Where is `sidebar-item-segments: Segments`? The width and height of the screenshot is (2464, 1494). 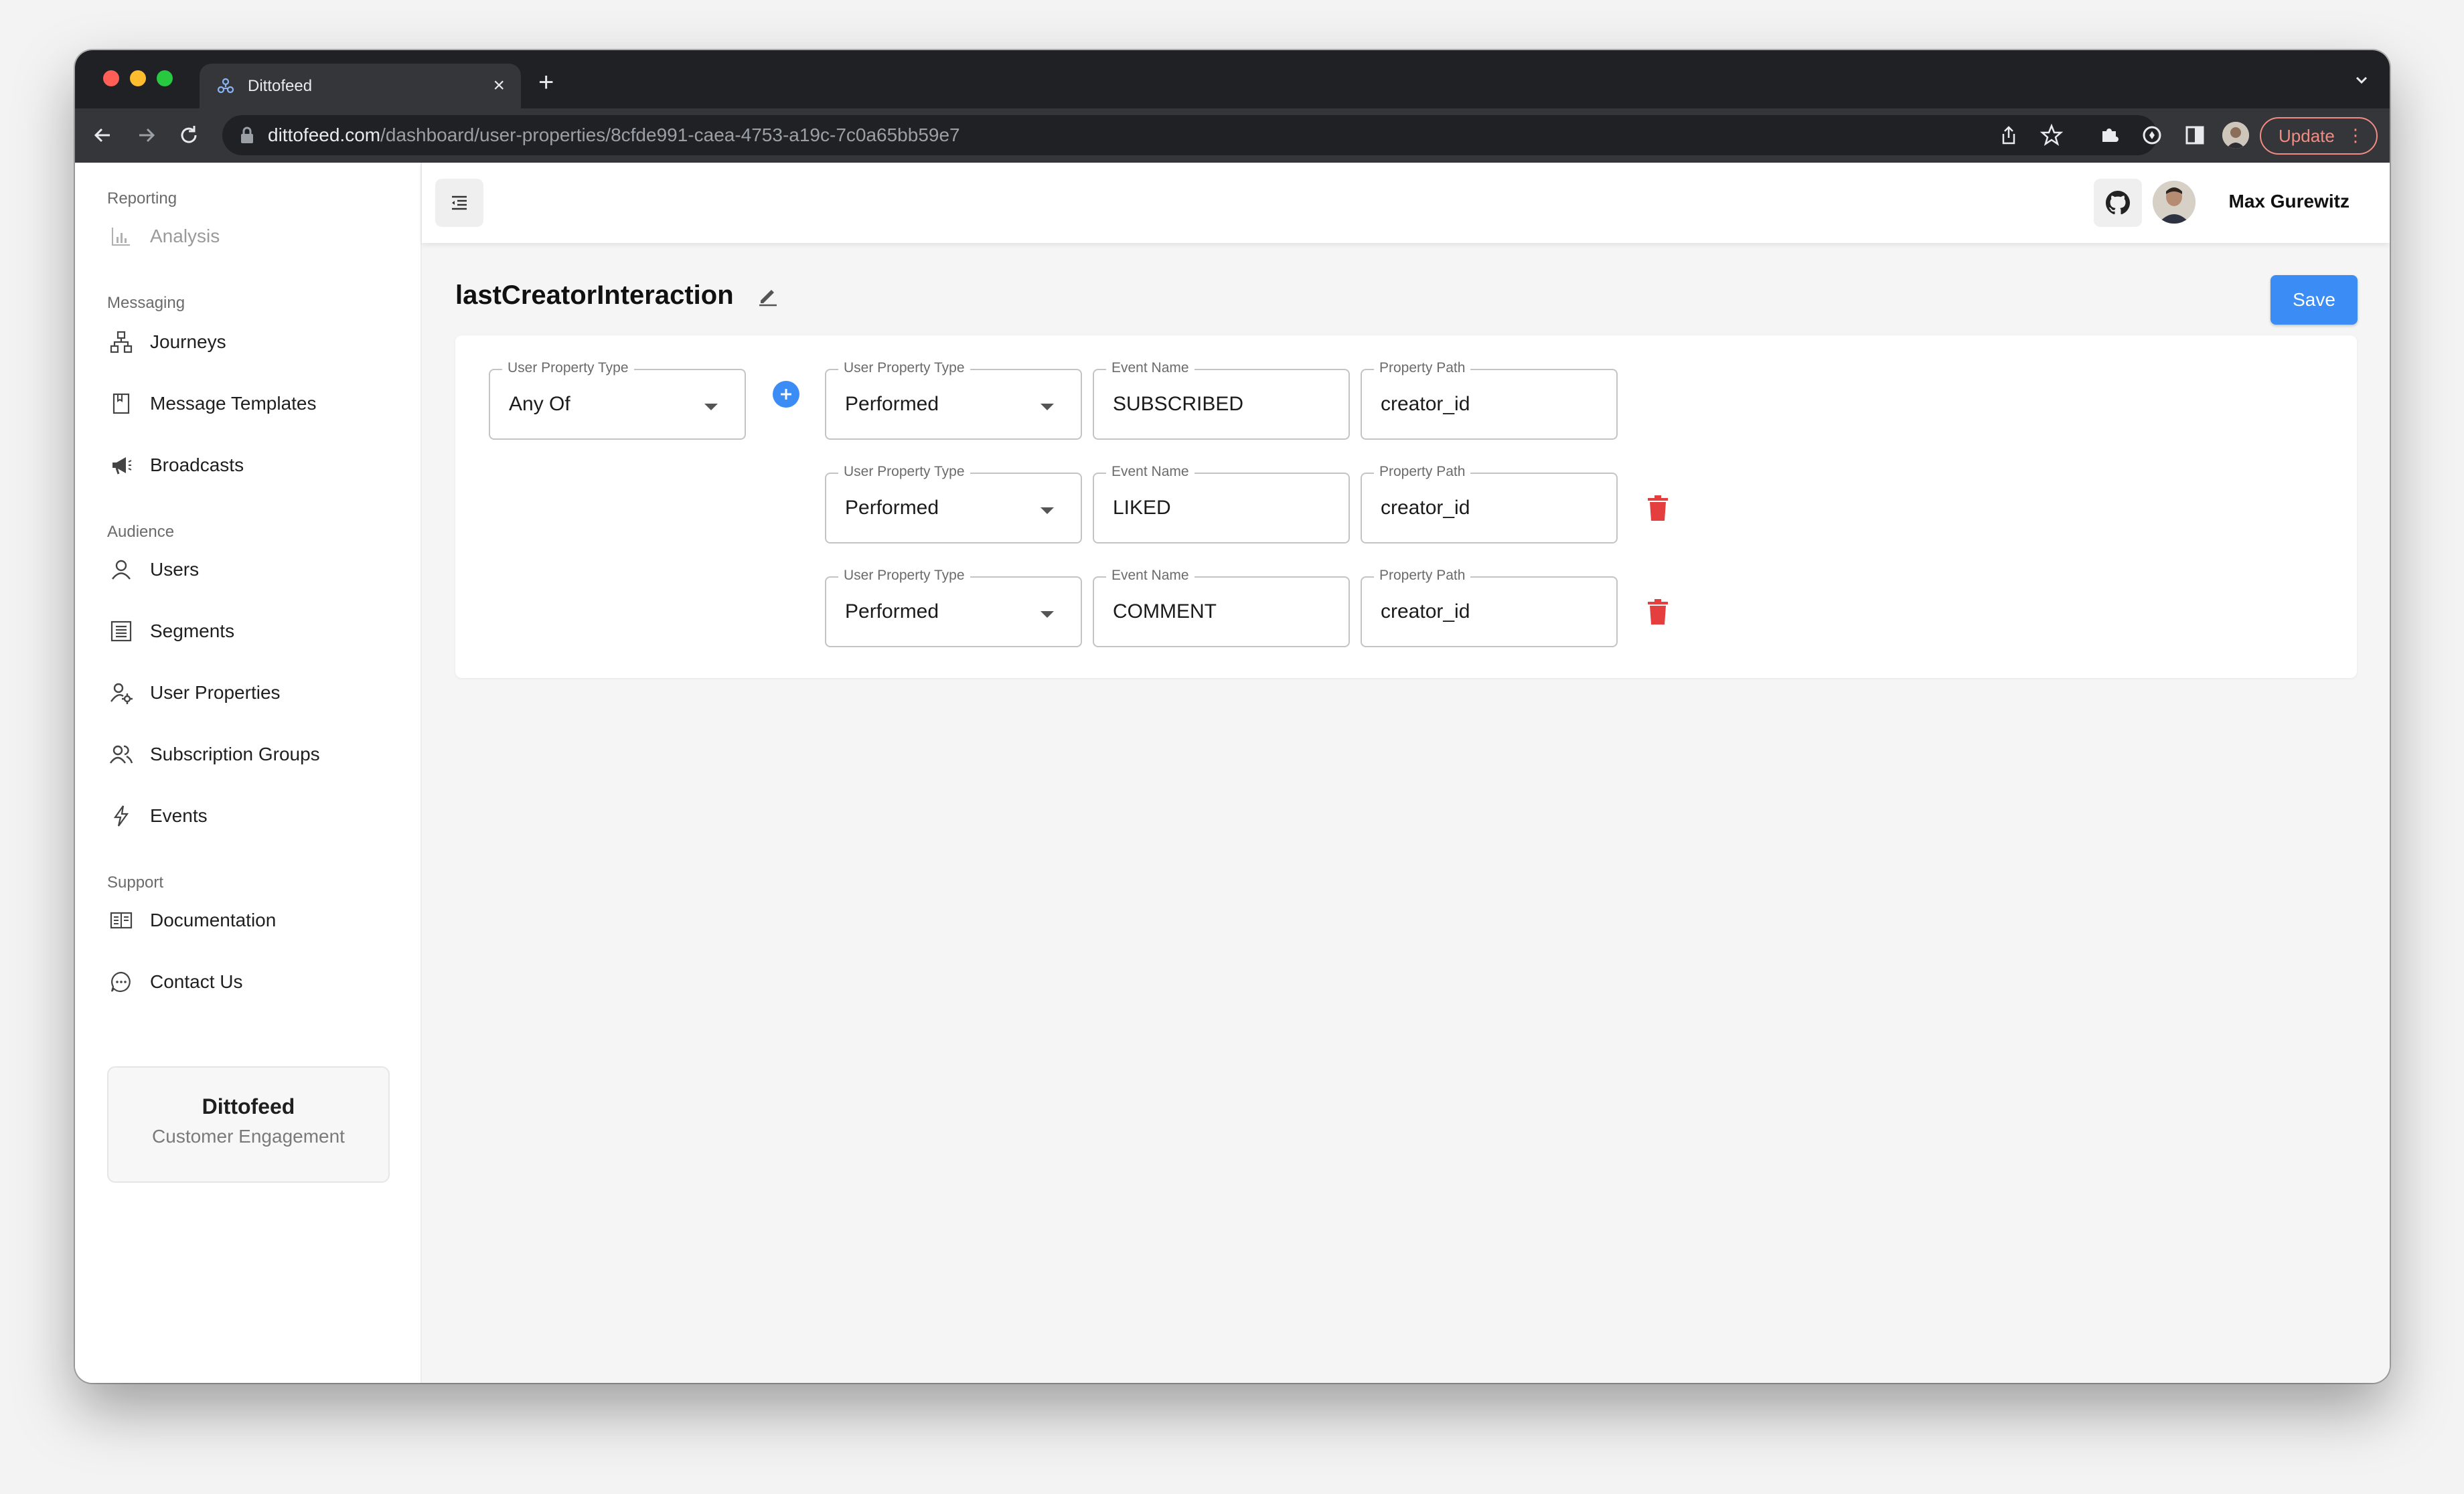
sidebar-item-segments: Segments is located at coordinates (170, 631).